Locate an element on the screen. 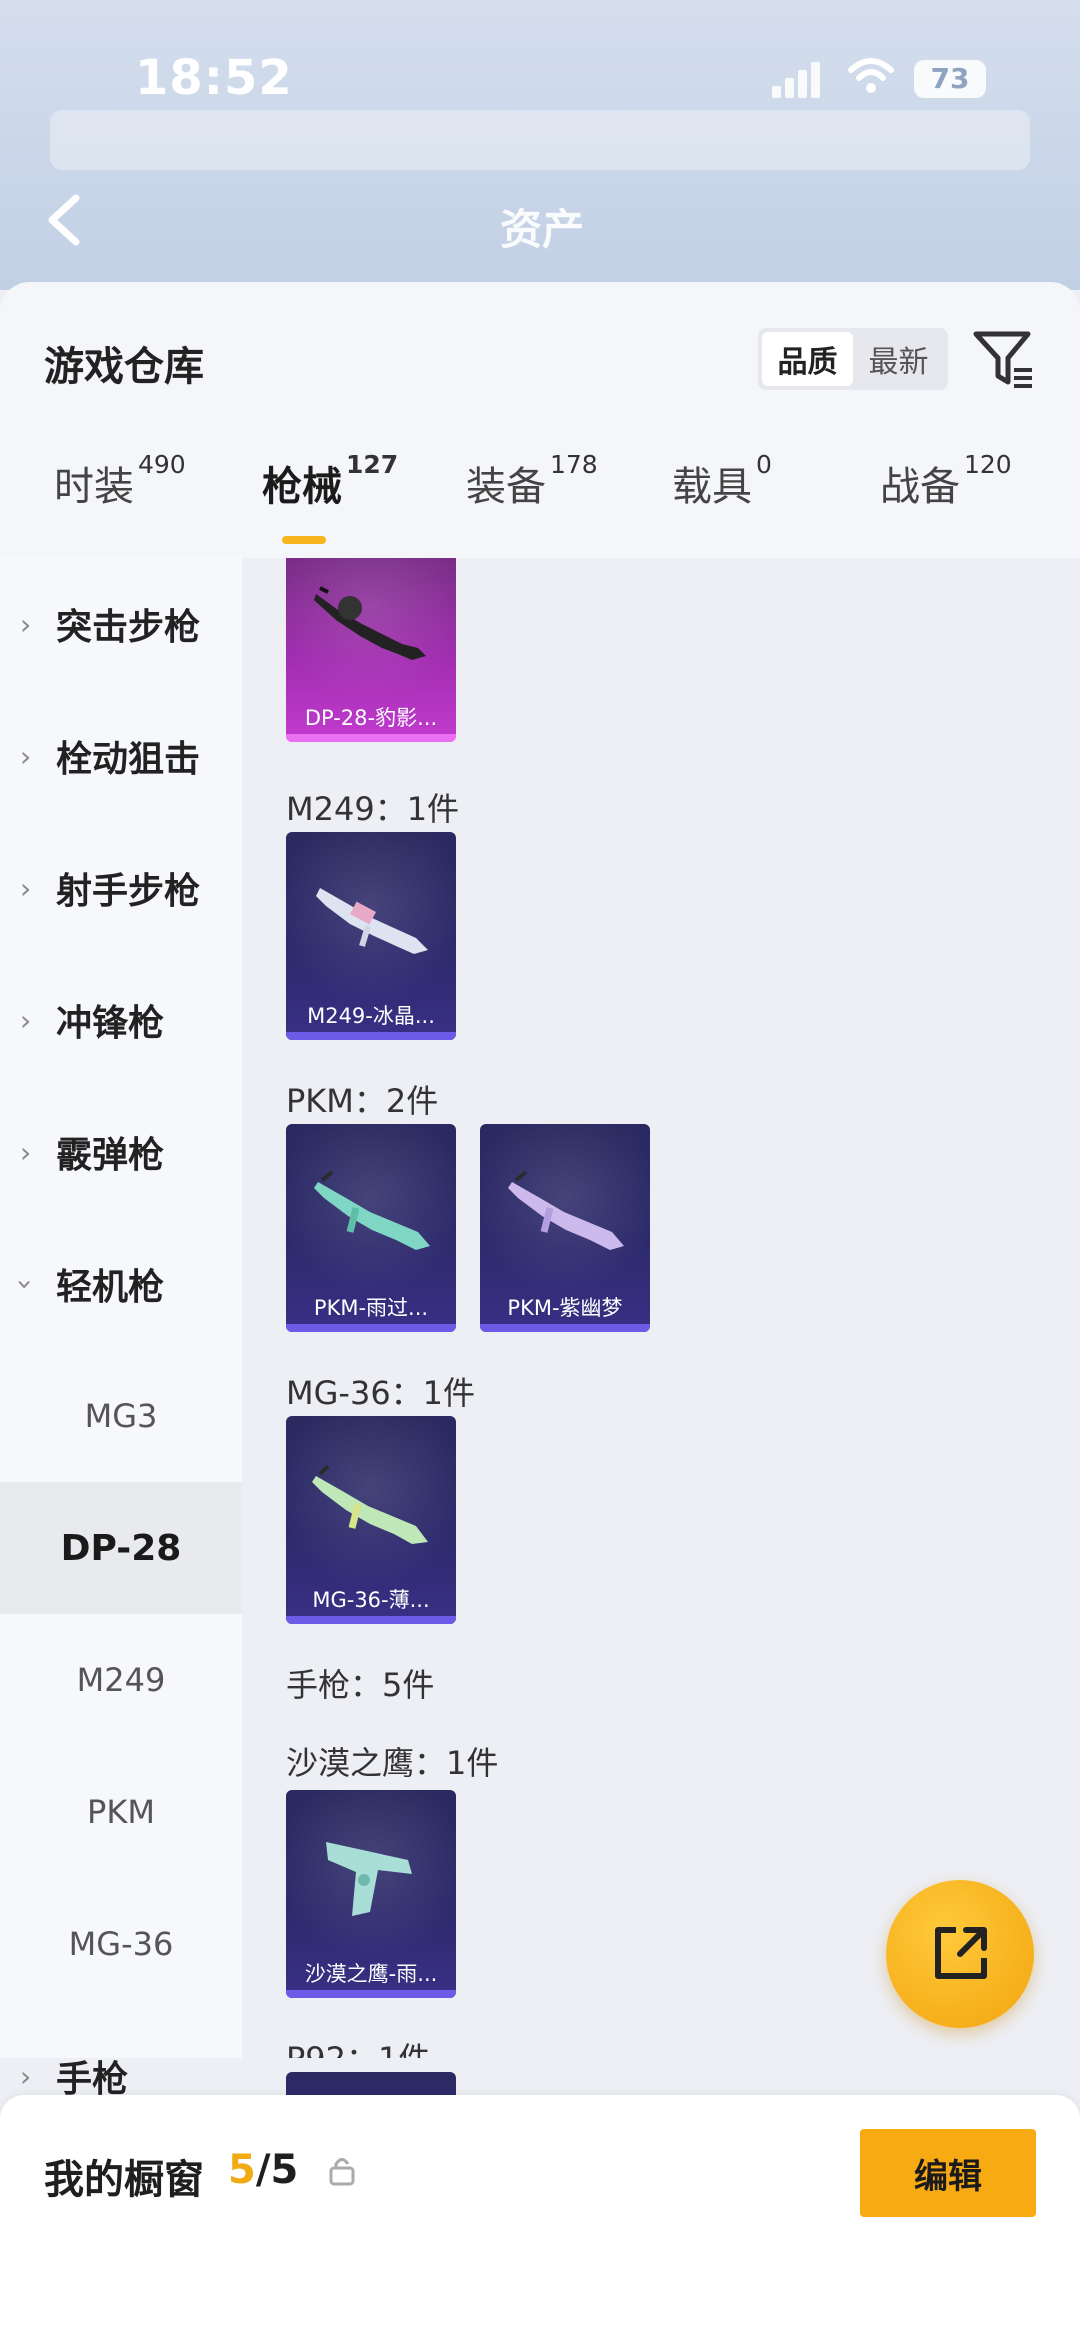 Image resolution: width=1080 pixels, height=2341 pixels. sort-quality-option: 品质 is located at coordinates (807, 359).